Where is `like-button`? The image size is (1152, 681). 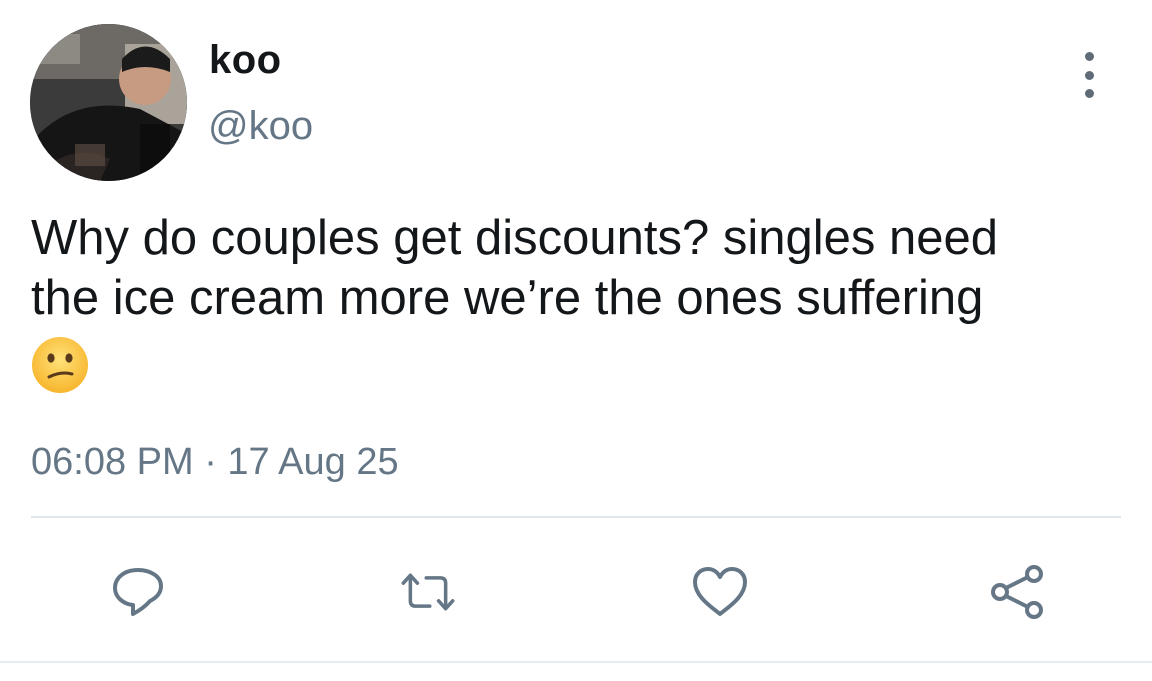
like-button is located at coordinates (720, 592).